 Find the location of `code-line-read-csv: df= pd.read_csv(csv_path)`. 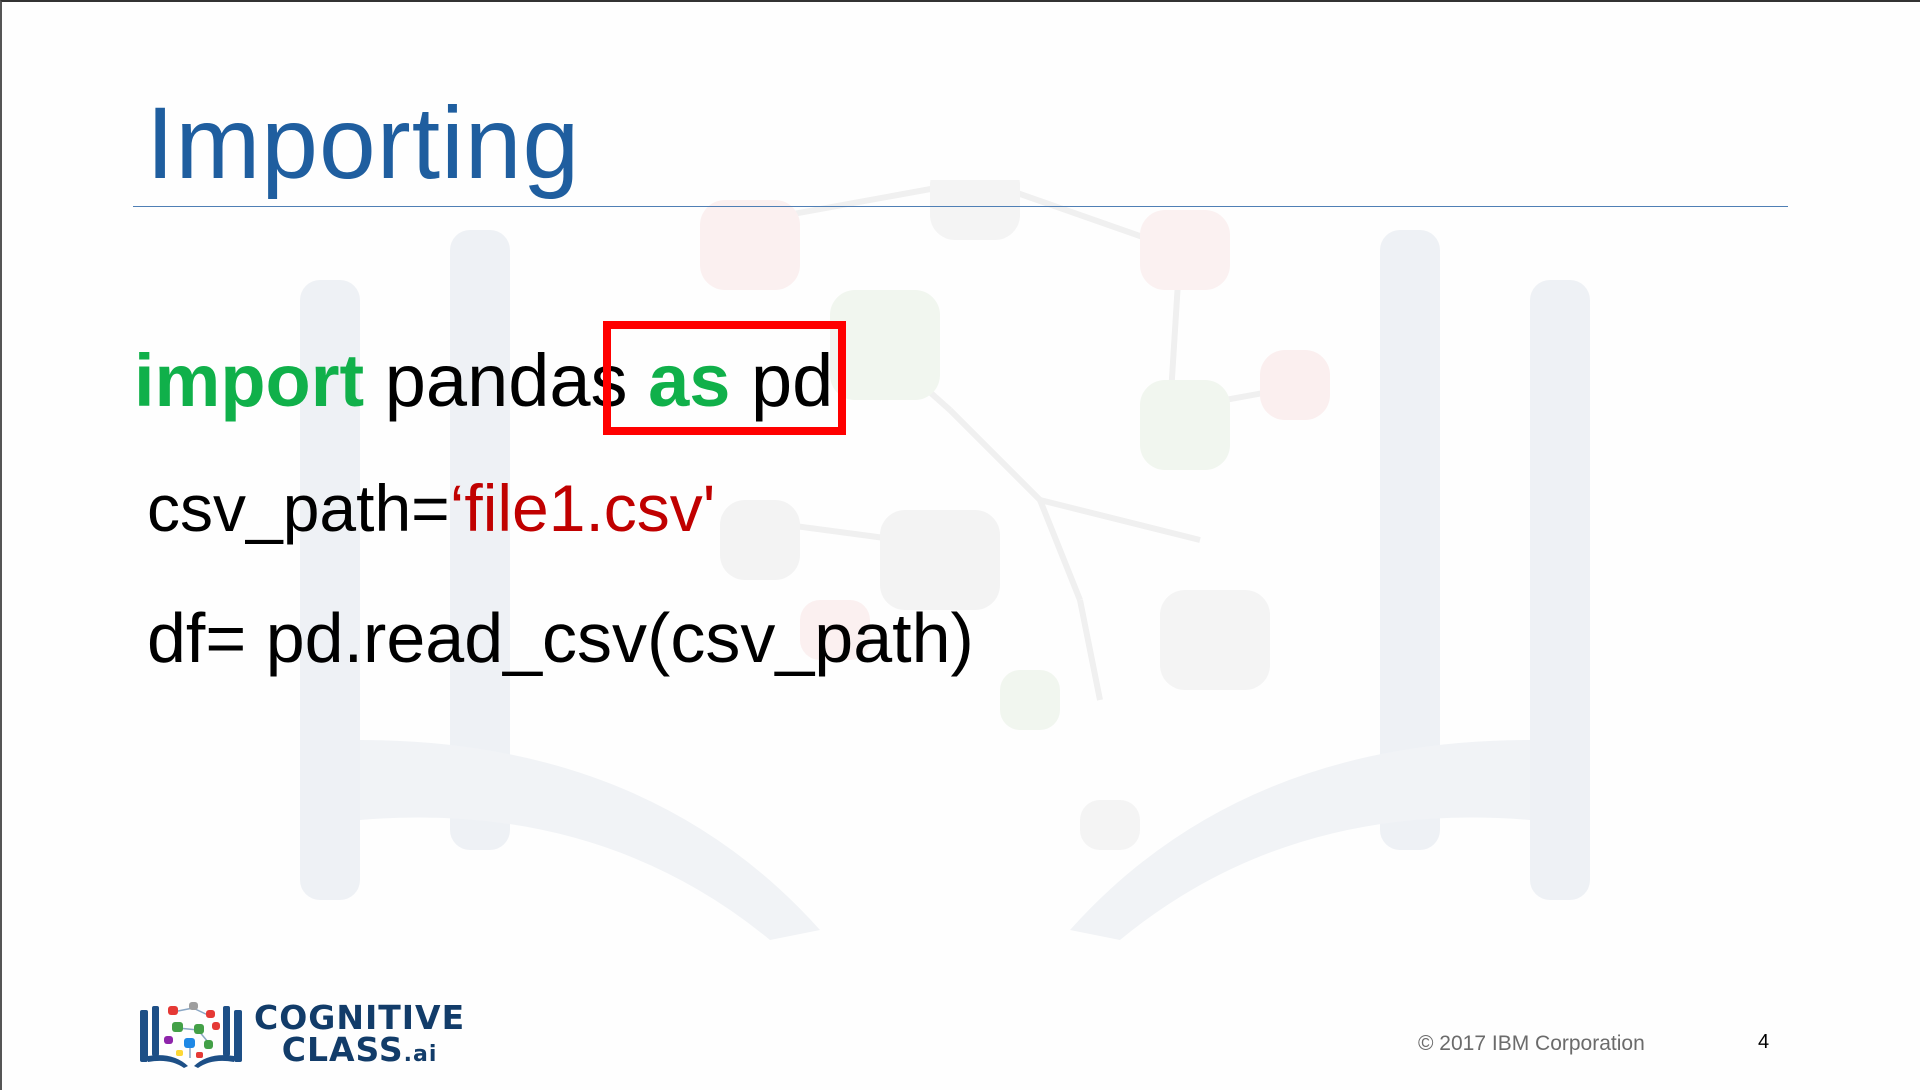

code-line-read-csv: df= pd.read_csv(csv_path) is located at coordinates (560, 638).